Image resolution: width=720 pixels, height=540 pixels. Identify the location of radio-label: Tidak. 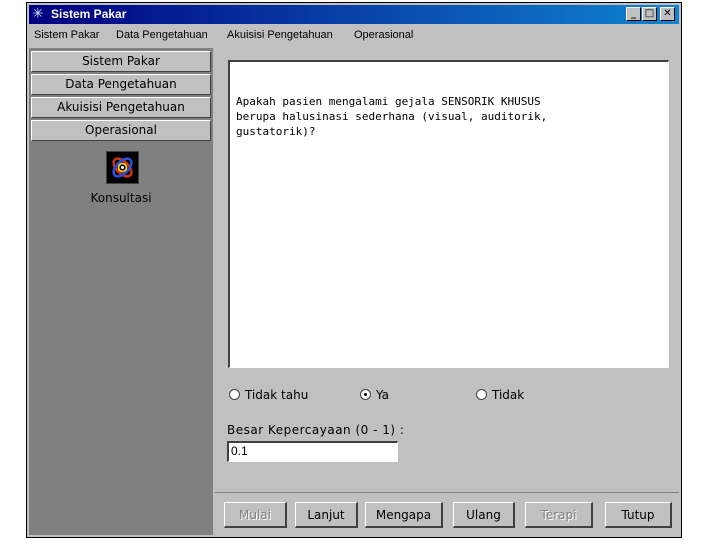
(508, 395).